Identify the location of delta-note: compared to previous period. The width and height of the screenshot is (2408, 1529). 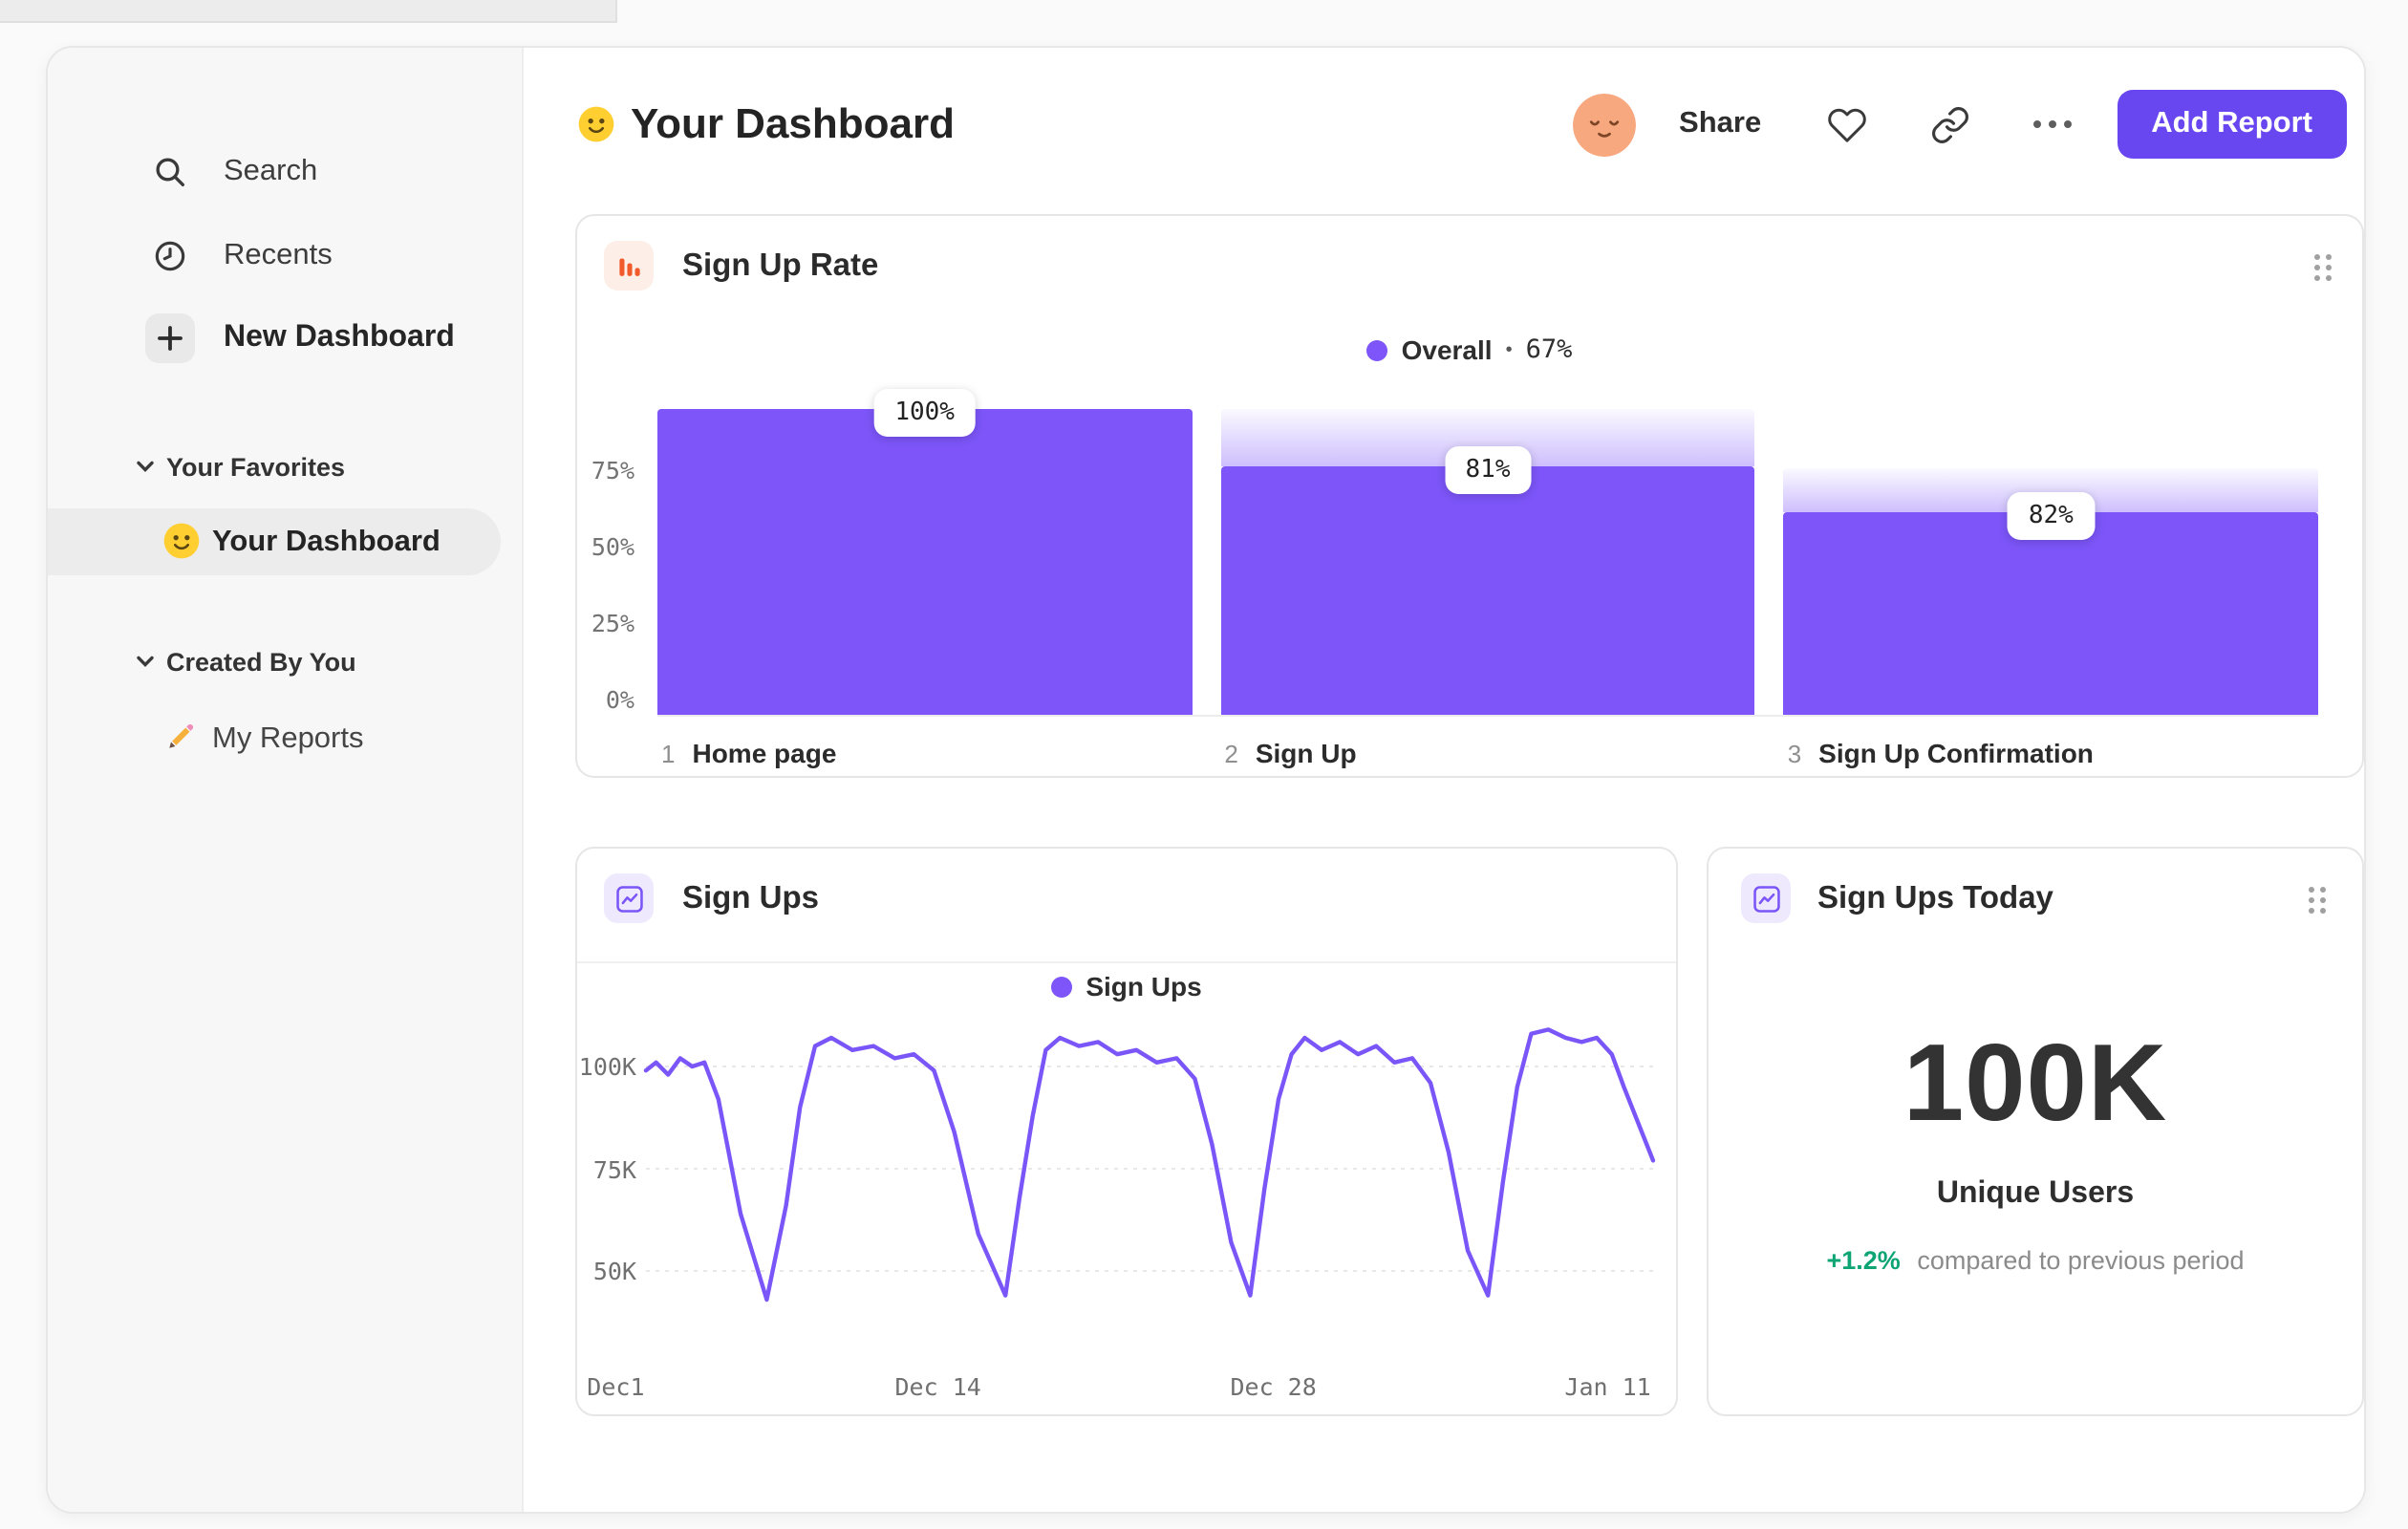
(2081, 1260).